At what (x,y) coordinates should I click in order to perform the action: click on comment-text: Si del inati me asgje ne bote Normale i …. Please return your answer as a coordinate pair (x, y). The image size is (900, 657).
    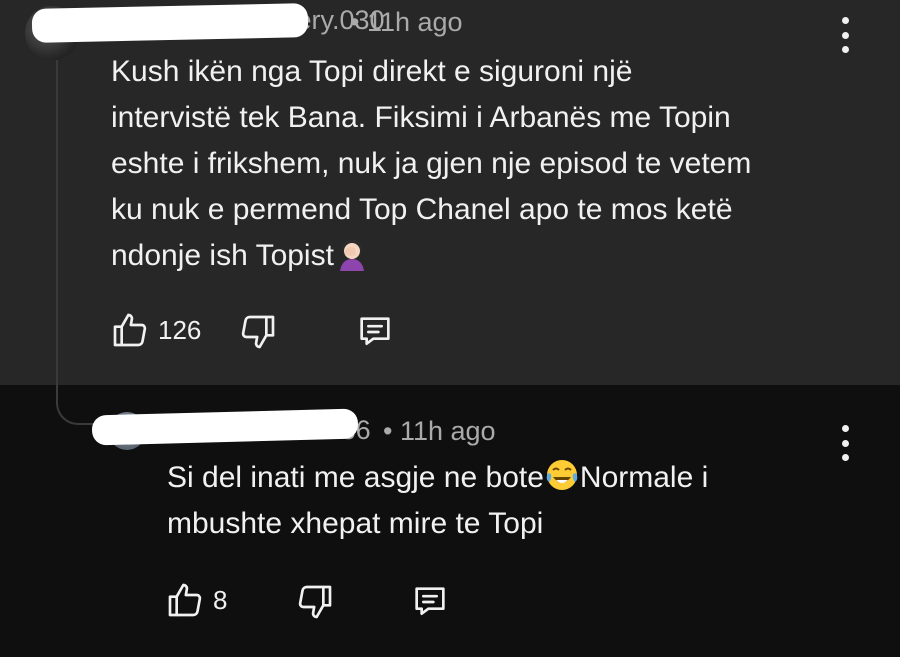
    Looking at the image, I should click on (507, 501).